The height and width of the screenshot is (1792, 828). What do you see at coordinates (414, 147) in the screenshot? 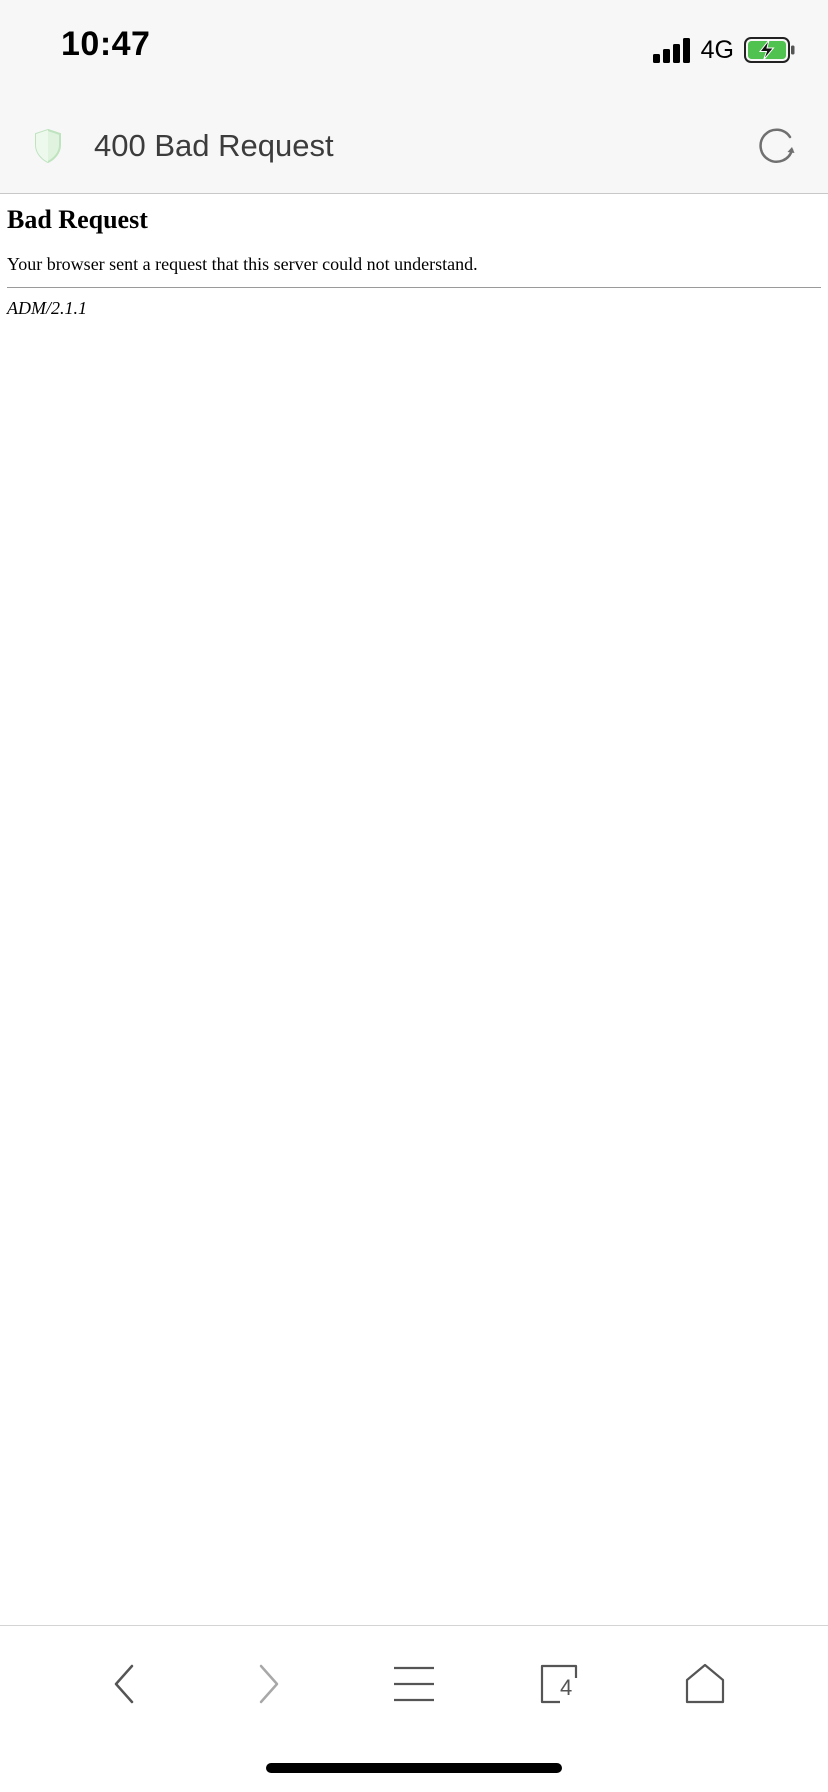
I see `address-bar: 400 Bad Request` at bounding box center [414, 147].